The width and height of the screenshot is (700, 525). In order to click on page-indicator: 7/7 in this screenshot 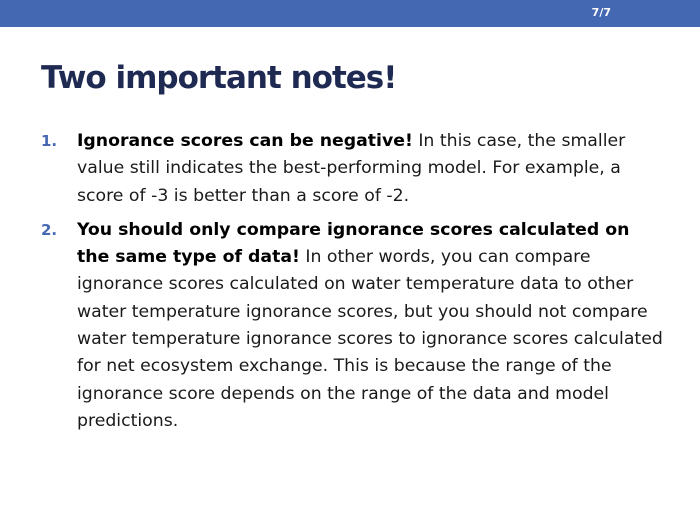, I will do `click(601, 12)`.